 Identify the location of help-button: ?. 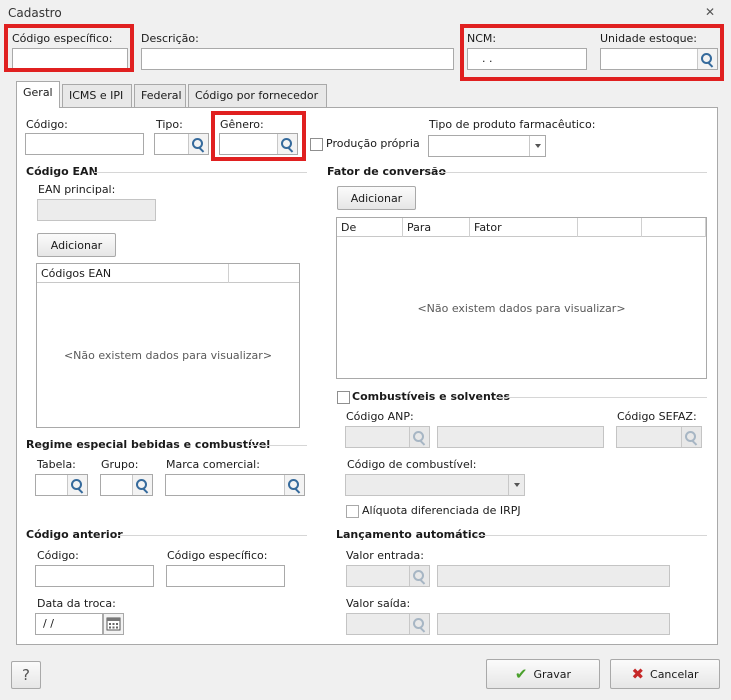
(26, 675).